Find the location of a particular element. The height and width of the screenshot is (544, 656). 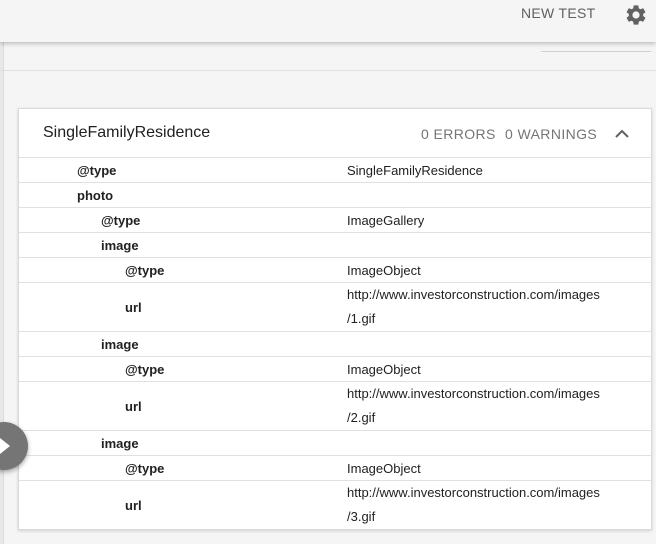

property-value: SingleFamilyResidence is located at coordinates (415, 170).